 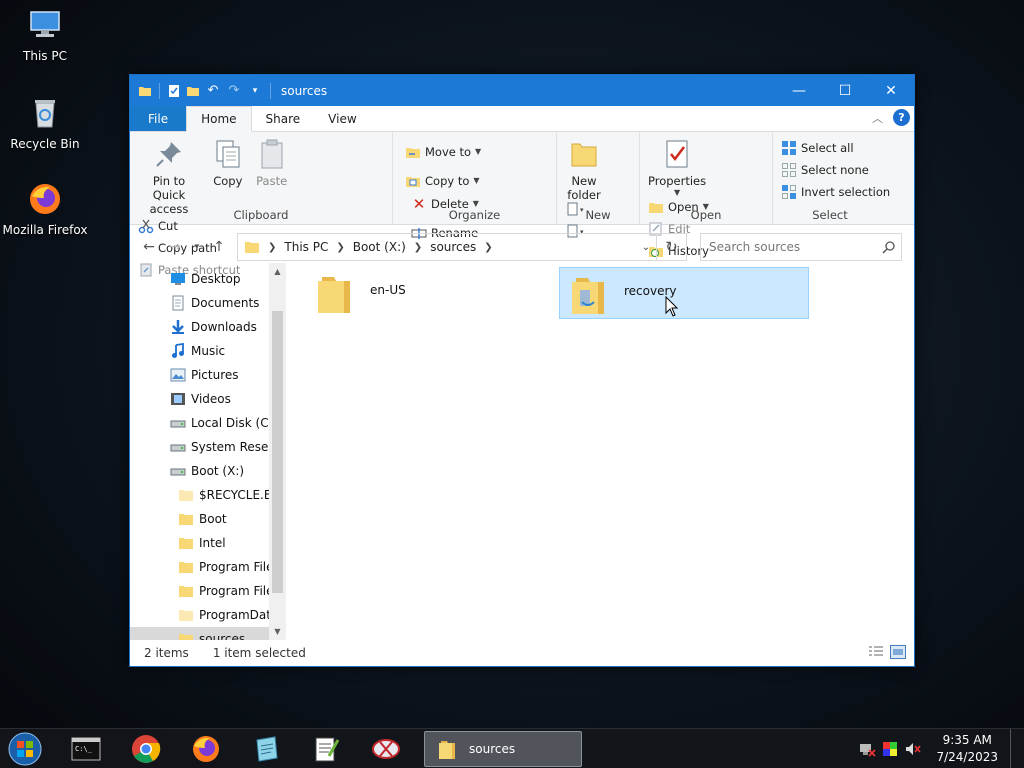 What do you see at coordinates (677, 167) in the screenshot?
I see `properties-button: Properties ▼` at bounding box center [677, 167].